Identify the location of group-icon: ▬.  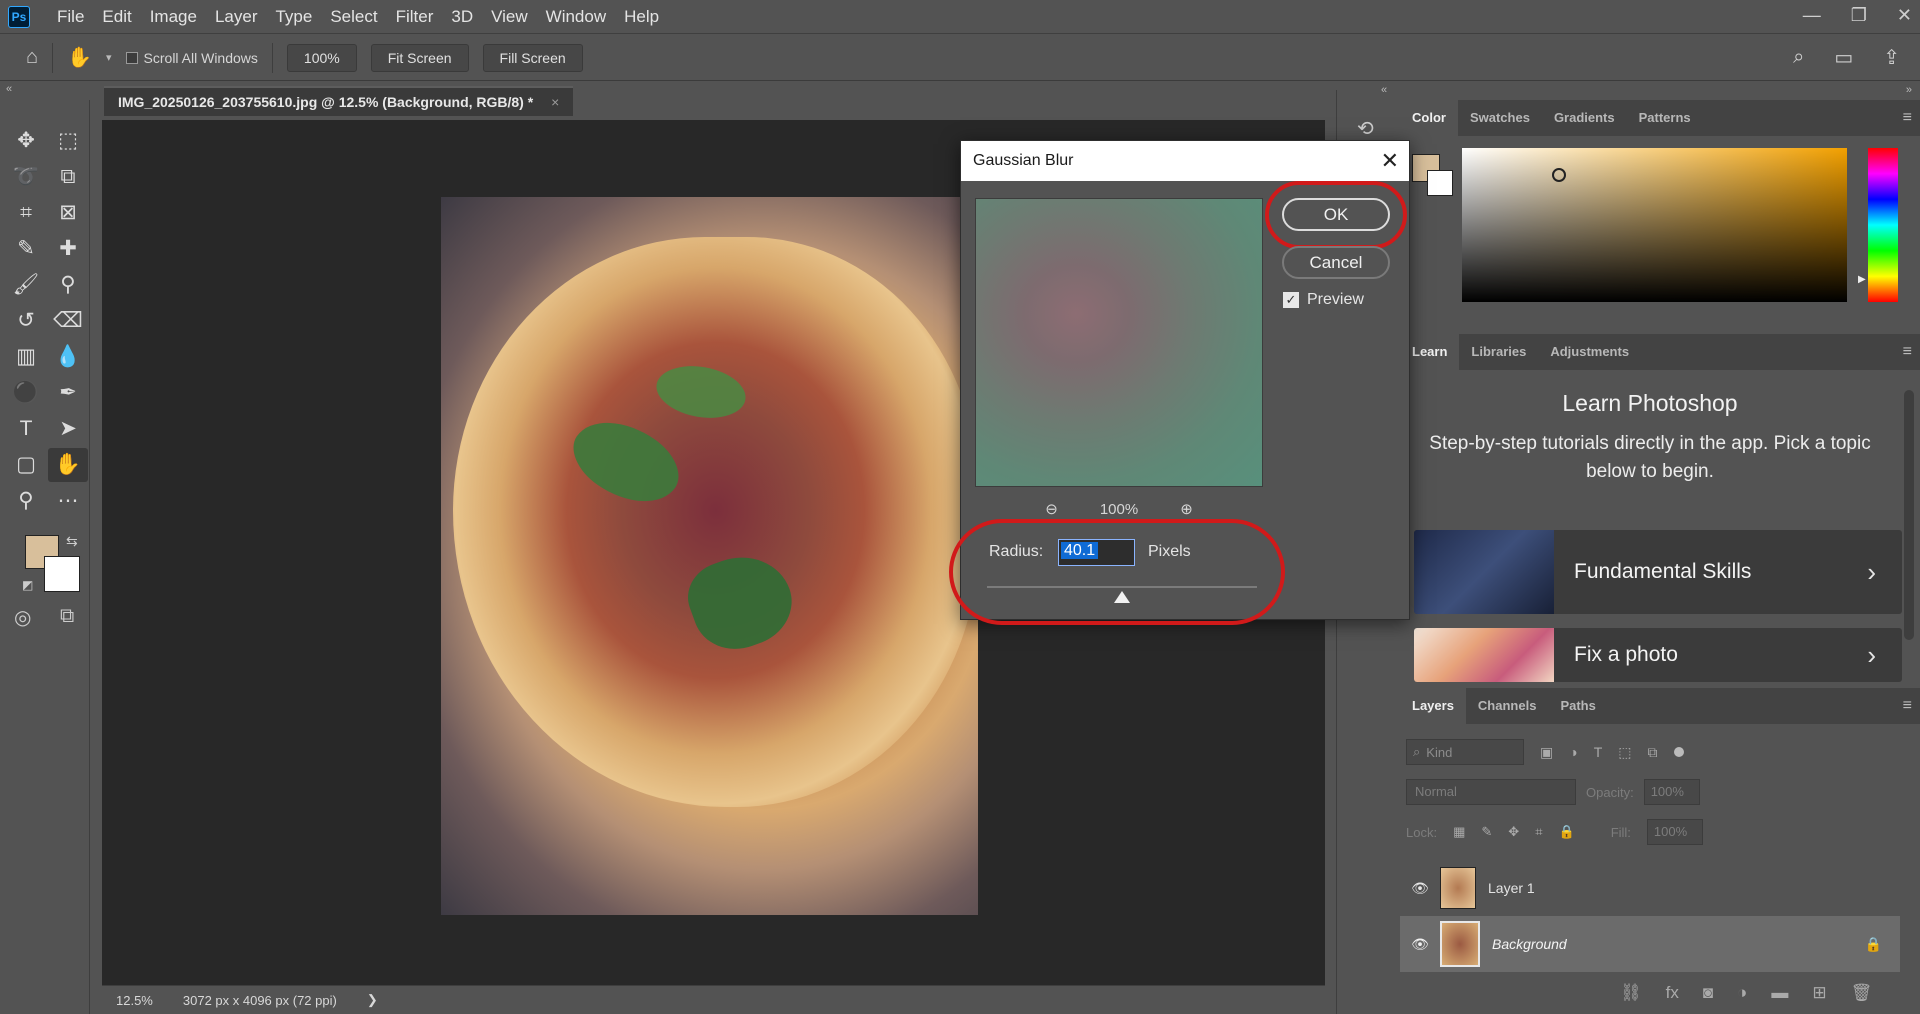
(1779, 993).